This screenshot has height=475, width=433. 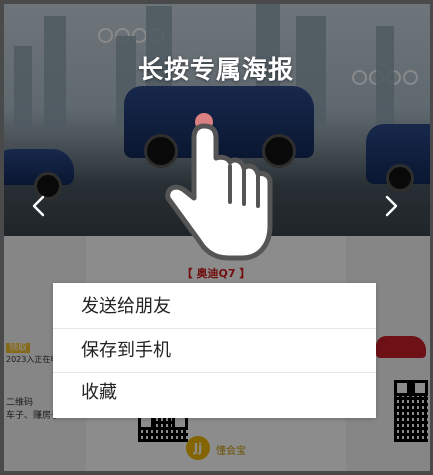 I want to click on press-hand-icon, so click(x=220, y=186).